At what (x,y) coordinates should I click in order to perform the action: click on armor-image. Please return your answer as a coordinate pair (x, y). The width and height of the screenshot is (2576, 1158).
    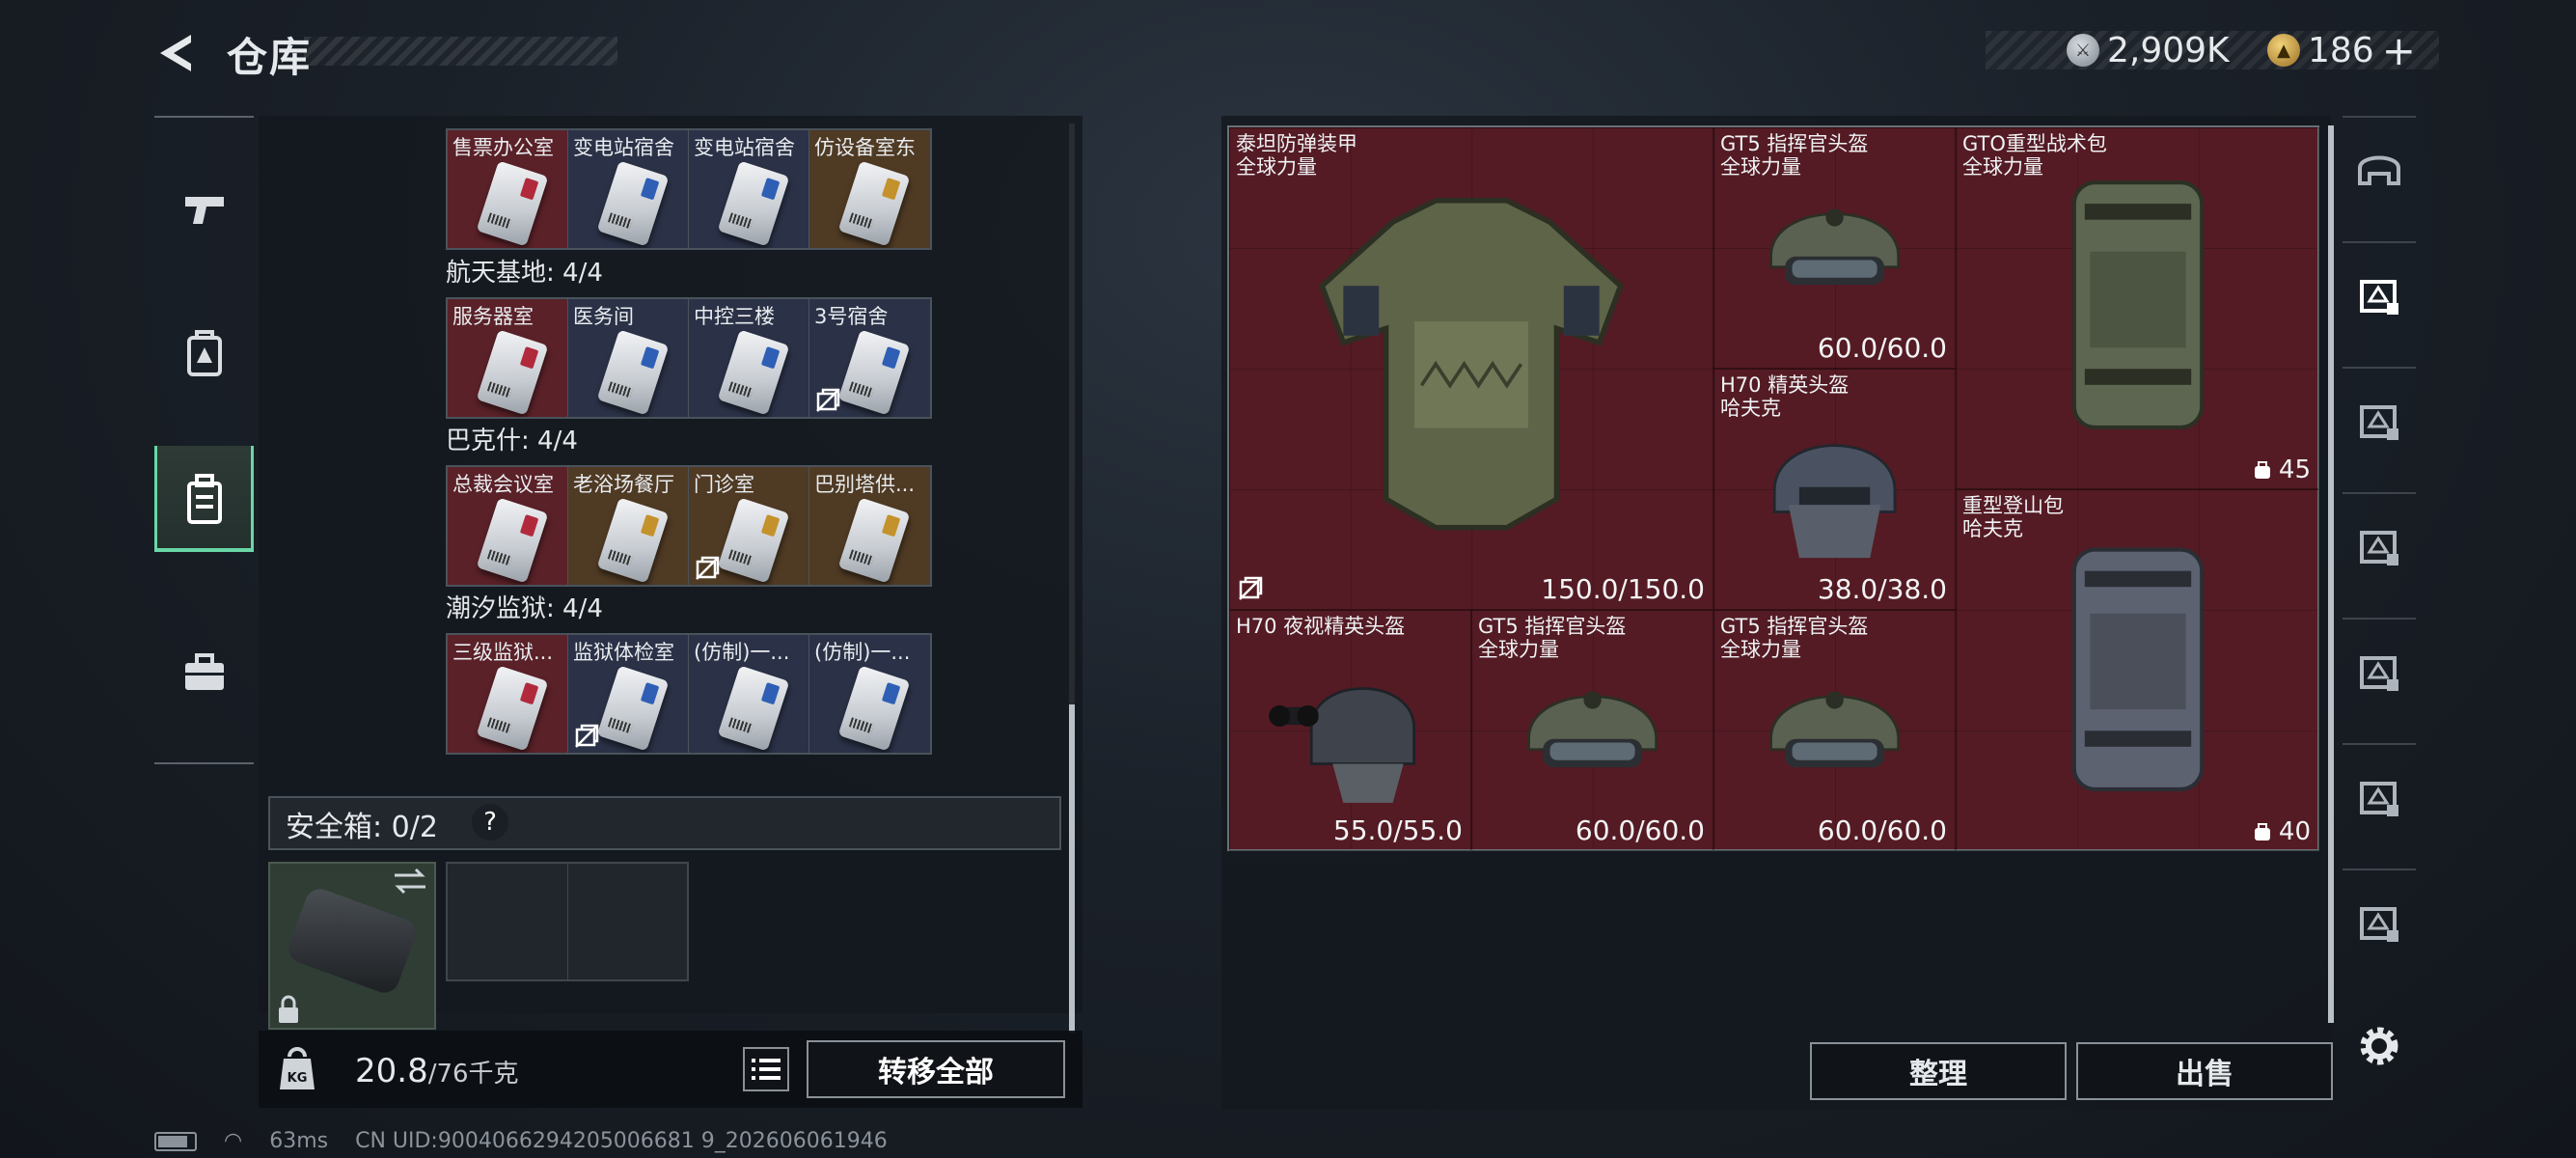
    Looking at the image, I should click on (1472, 364).